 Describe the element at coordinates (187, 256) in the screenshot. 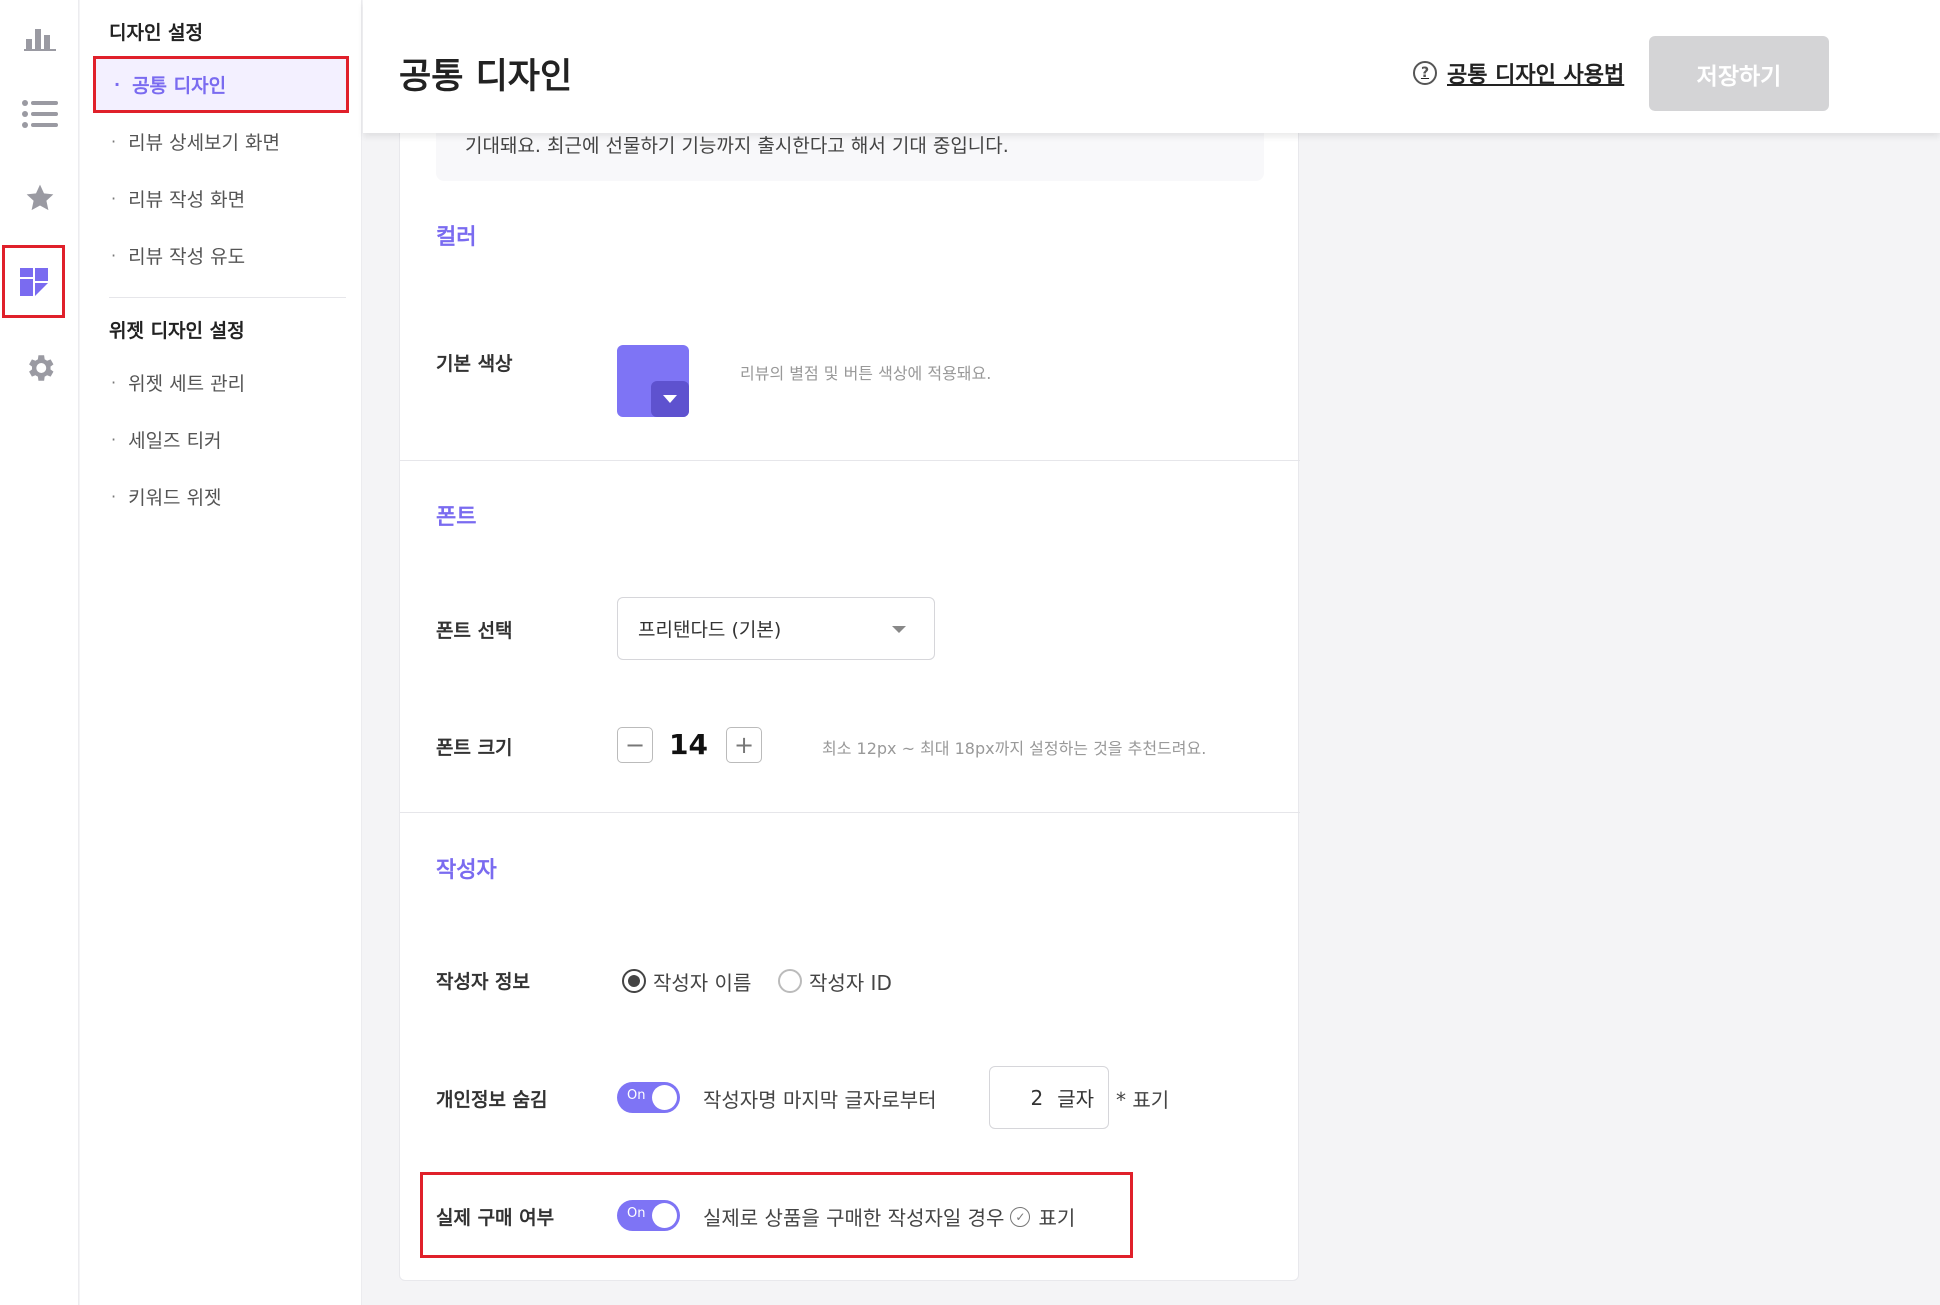

I see `submenu-item-label: 리뷰 작성 유도` at that location.